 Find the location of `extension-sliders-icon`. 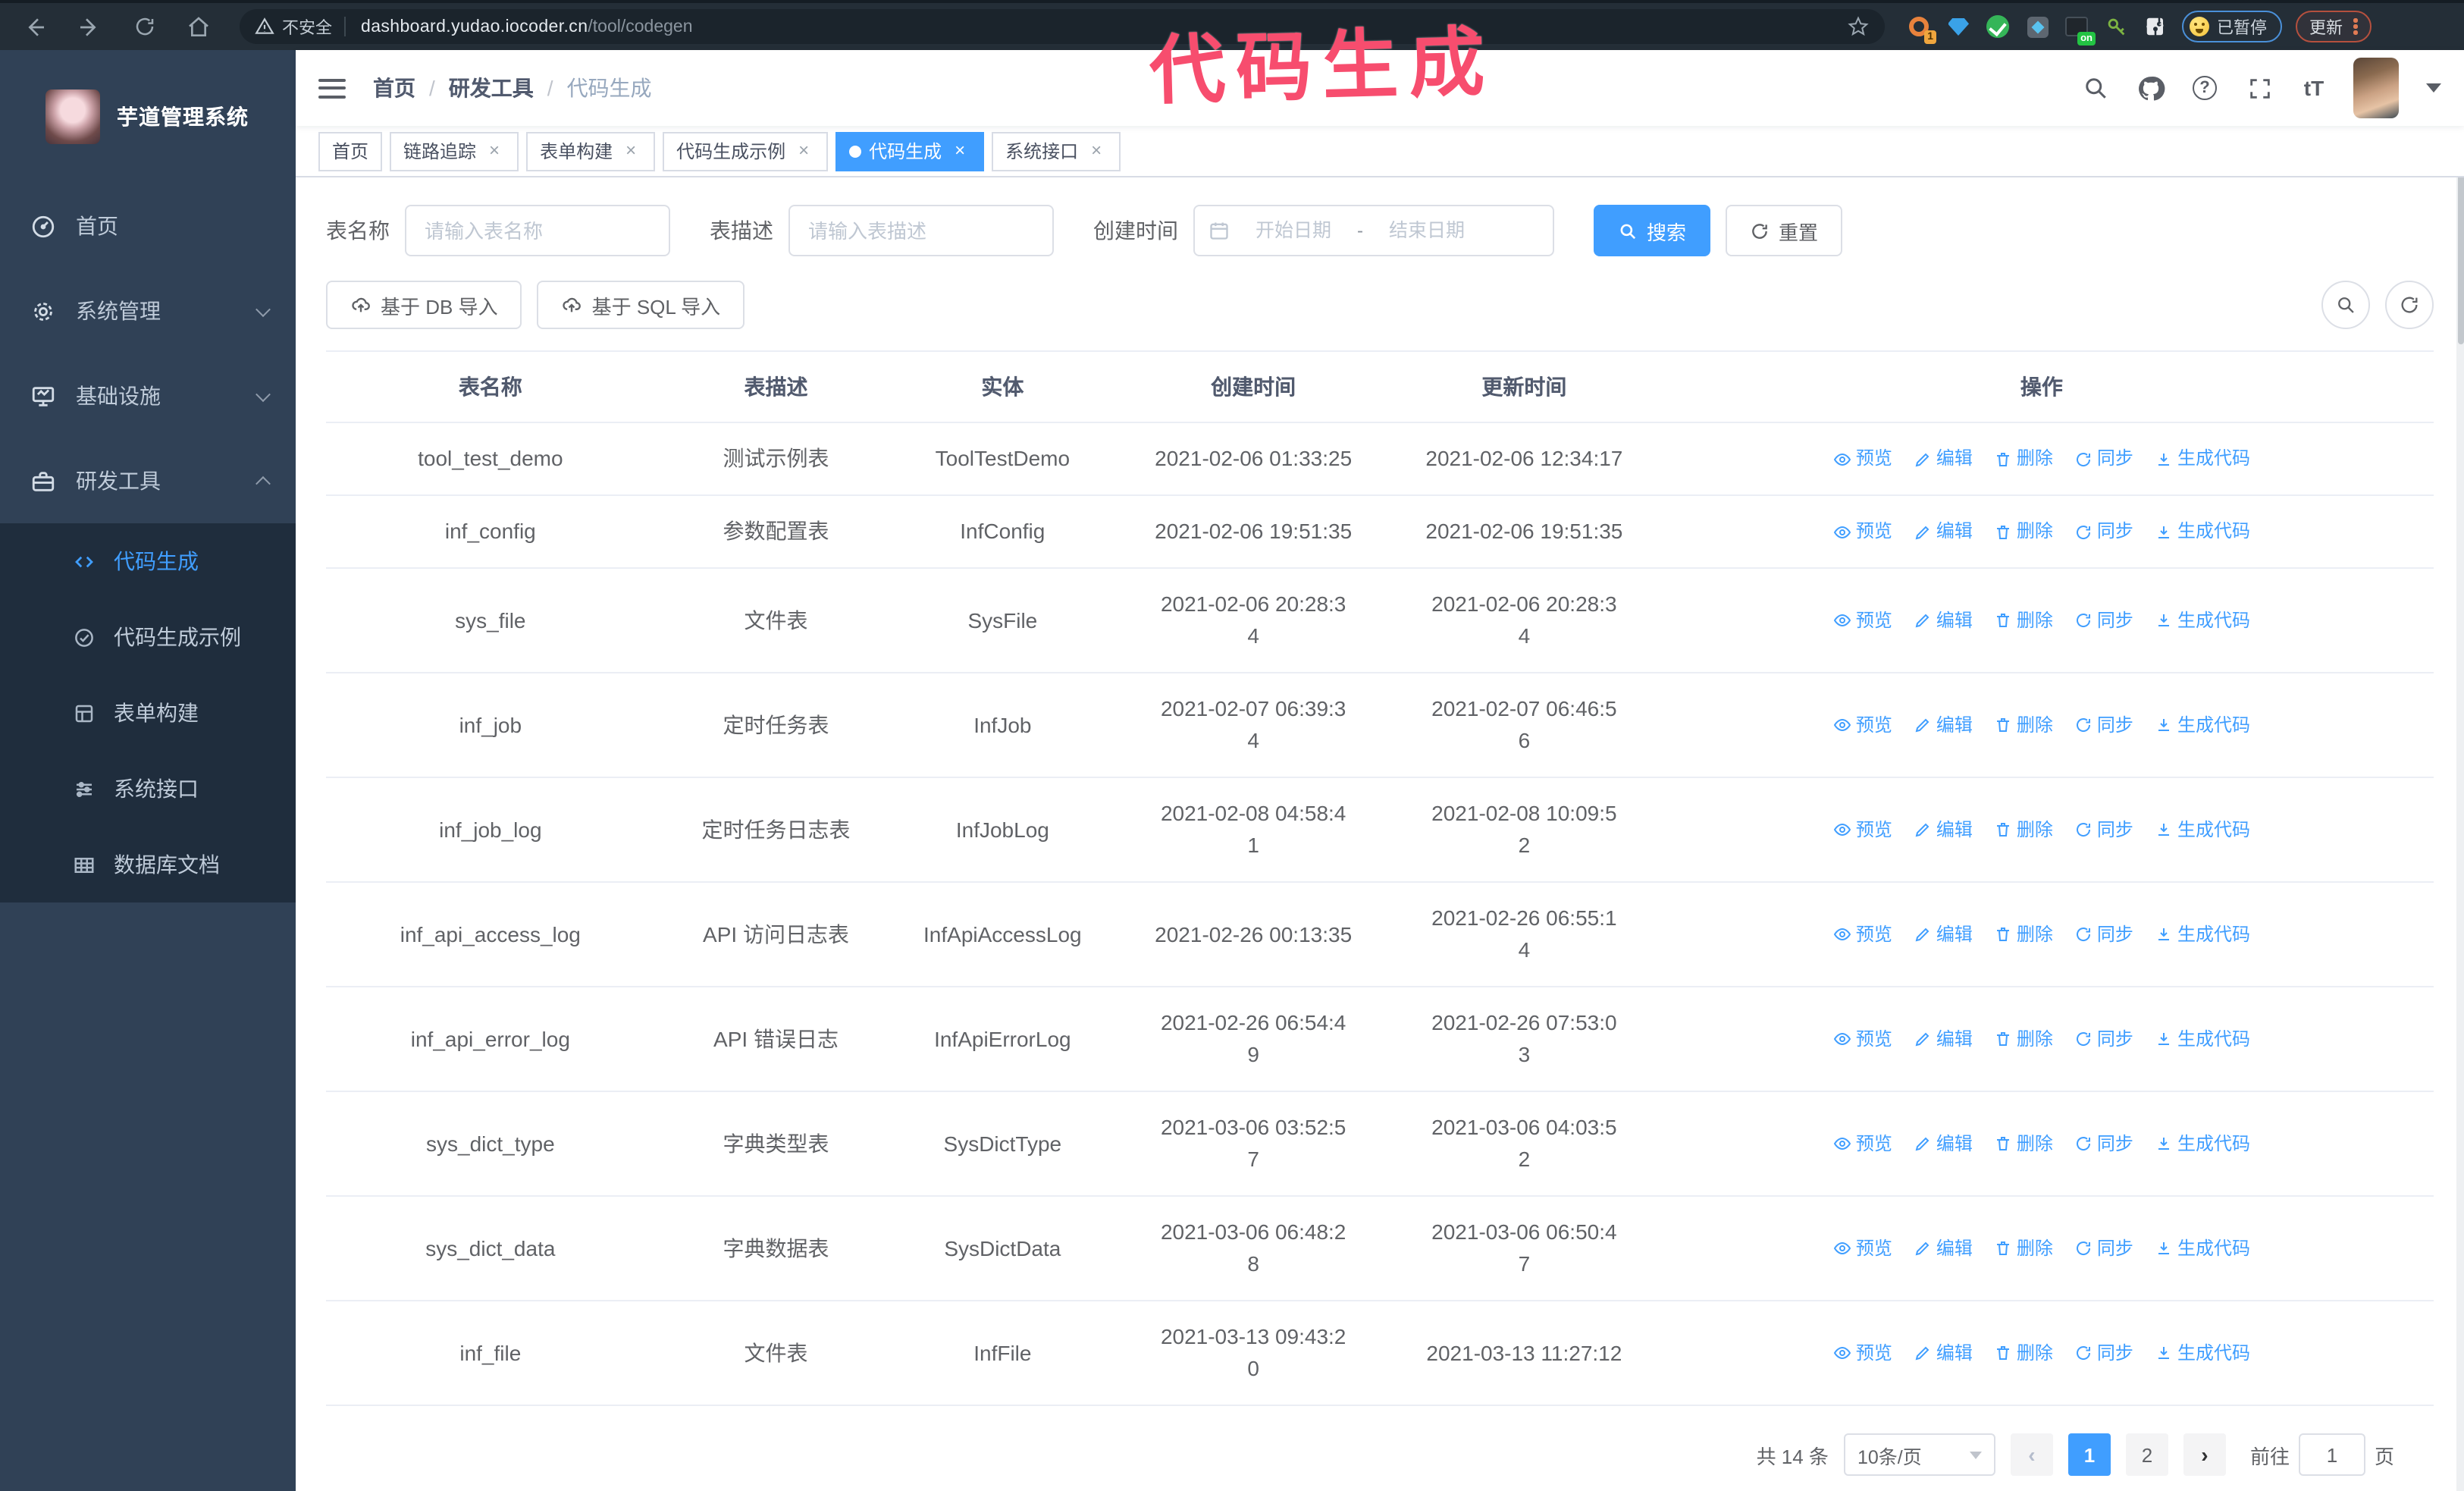

extension-sliders-icon is located at coordinates (2037, 26).